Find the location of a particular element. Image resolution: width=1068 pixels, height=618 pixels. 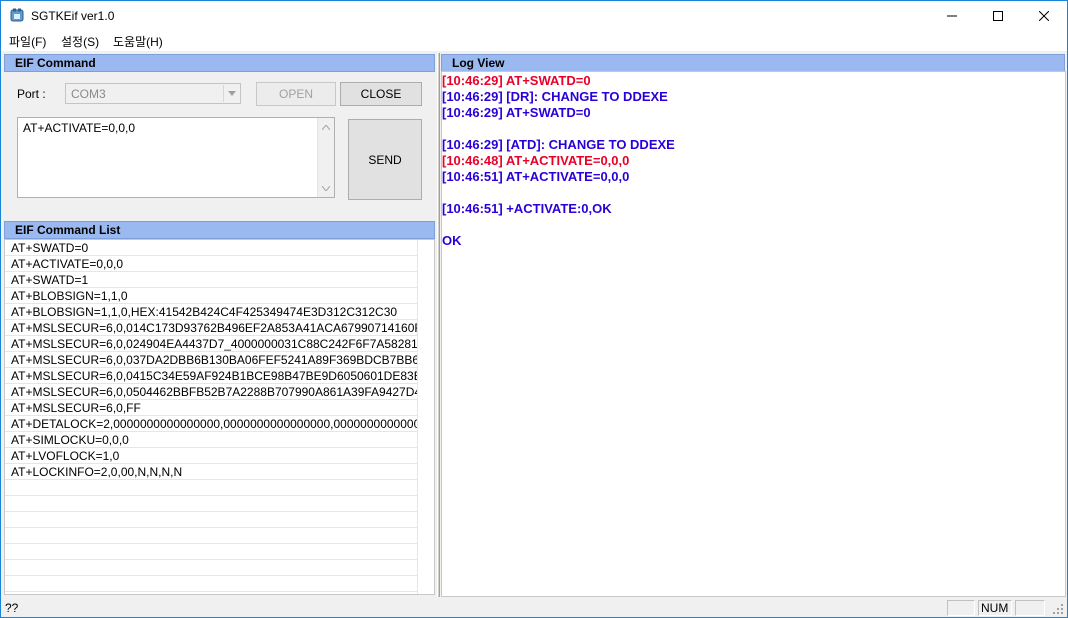

list-item: AT+SWATD=0 is located at coordinates (211, 248).